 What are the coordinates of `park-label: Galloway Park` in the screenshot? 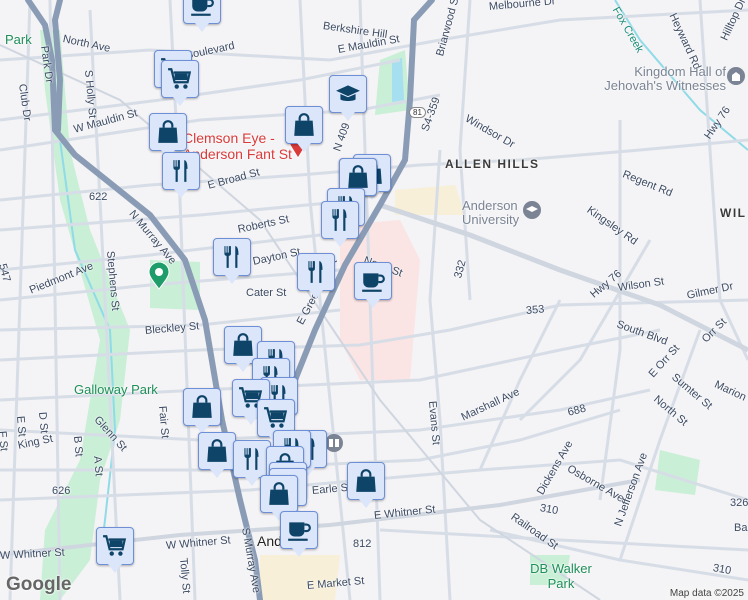 It's located at (116, 389).